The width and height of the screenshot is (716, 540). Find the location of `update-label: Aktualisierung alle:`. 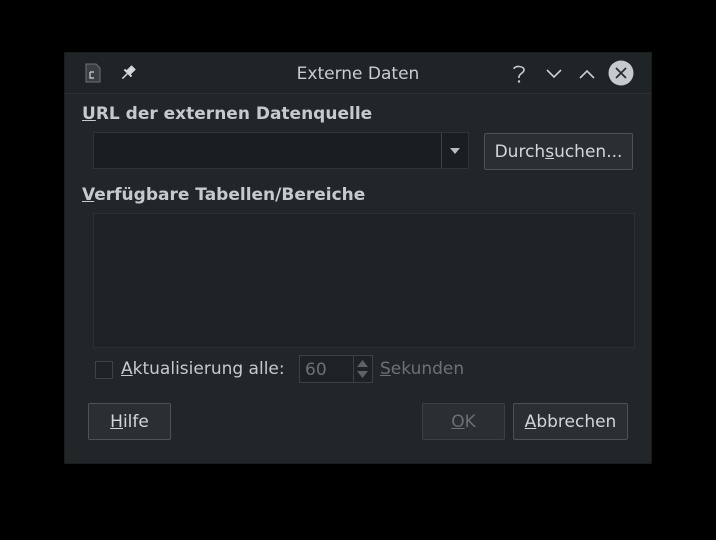

update-label: Aktualisierung alle: is located at coordinates (203, 369).